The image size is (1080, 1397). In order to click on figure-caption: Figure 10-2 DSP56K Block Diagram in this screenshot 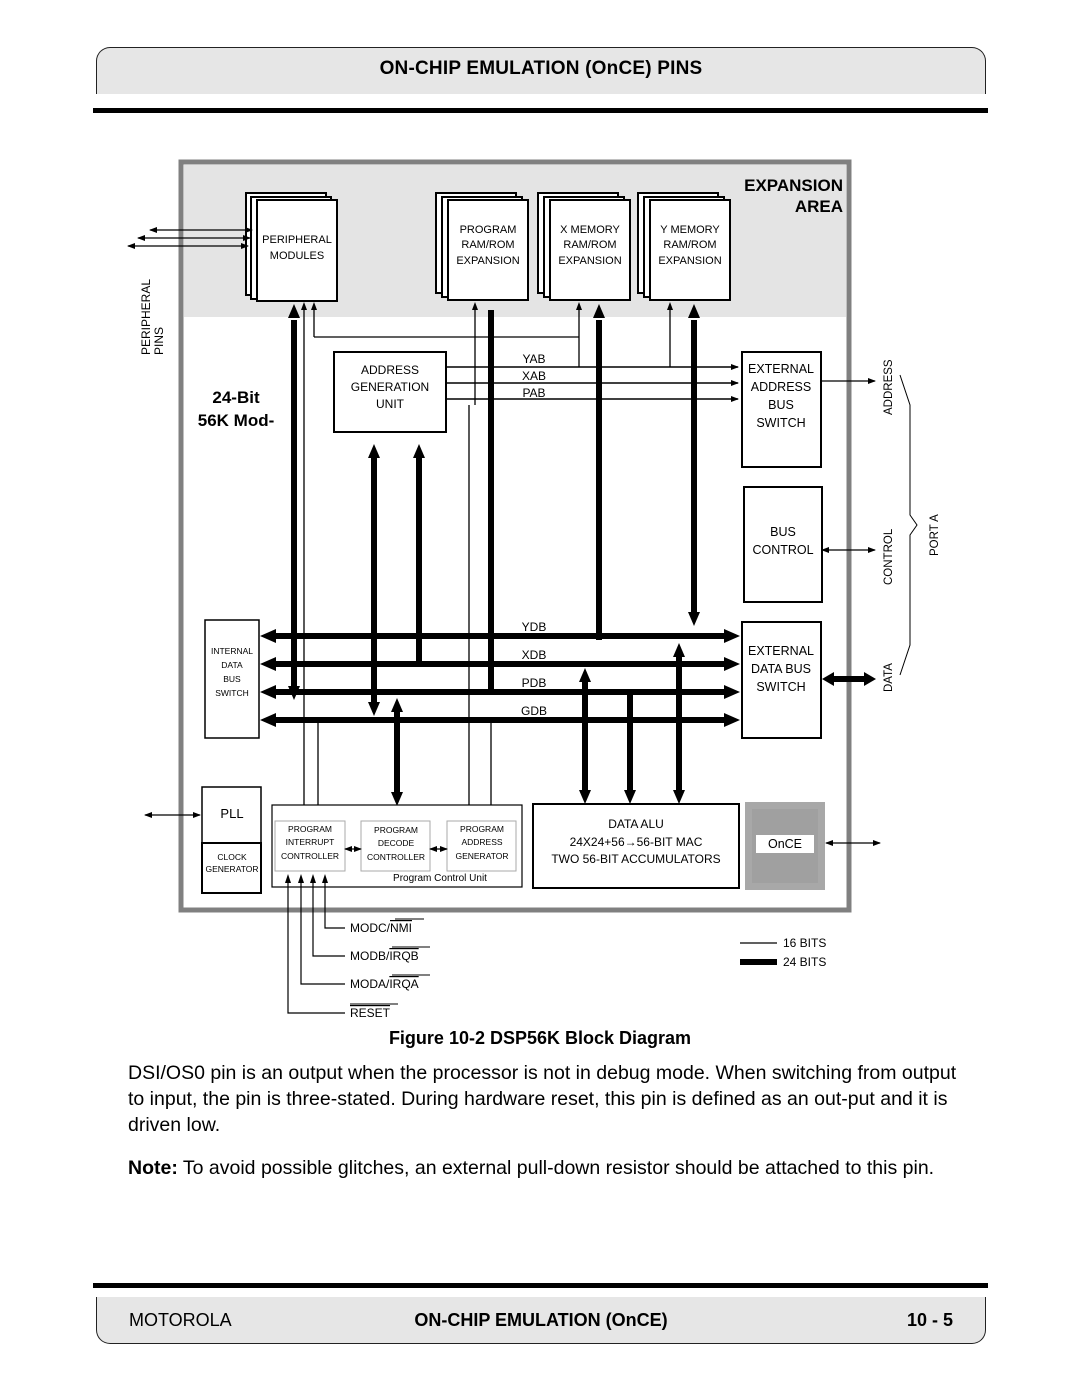, I will do `click(540, 1038)`.